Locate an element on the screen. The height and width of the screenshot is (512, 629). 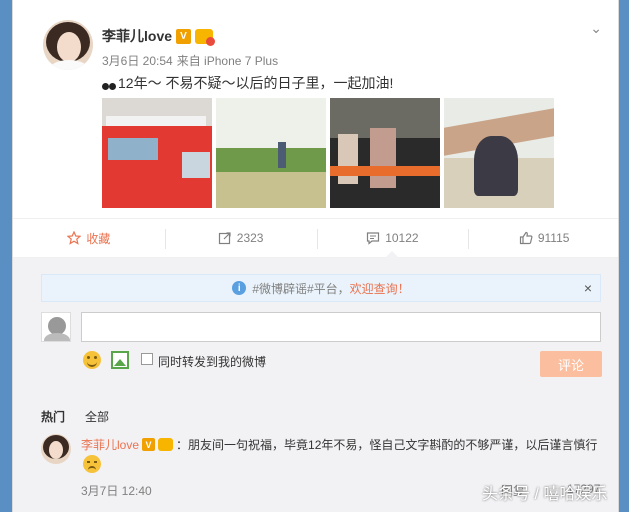
repost-checkbox is located at coordinates (147, 359).